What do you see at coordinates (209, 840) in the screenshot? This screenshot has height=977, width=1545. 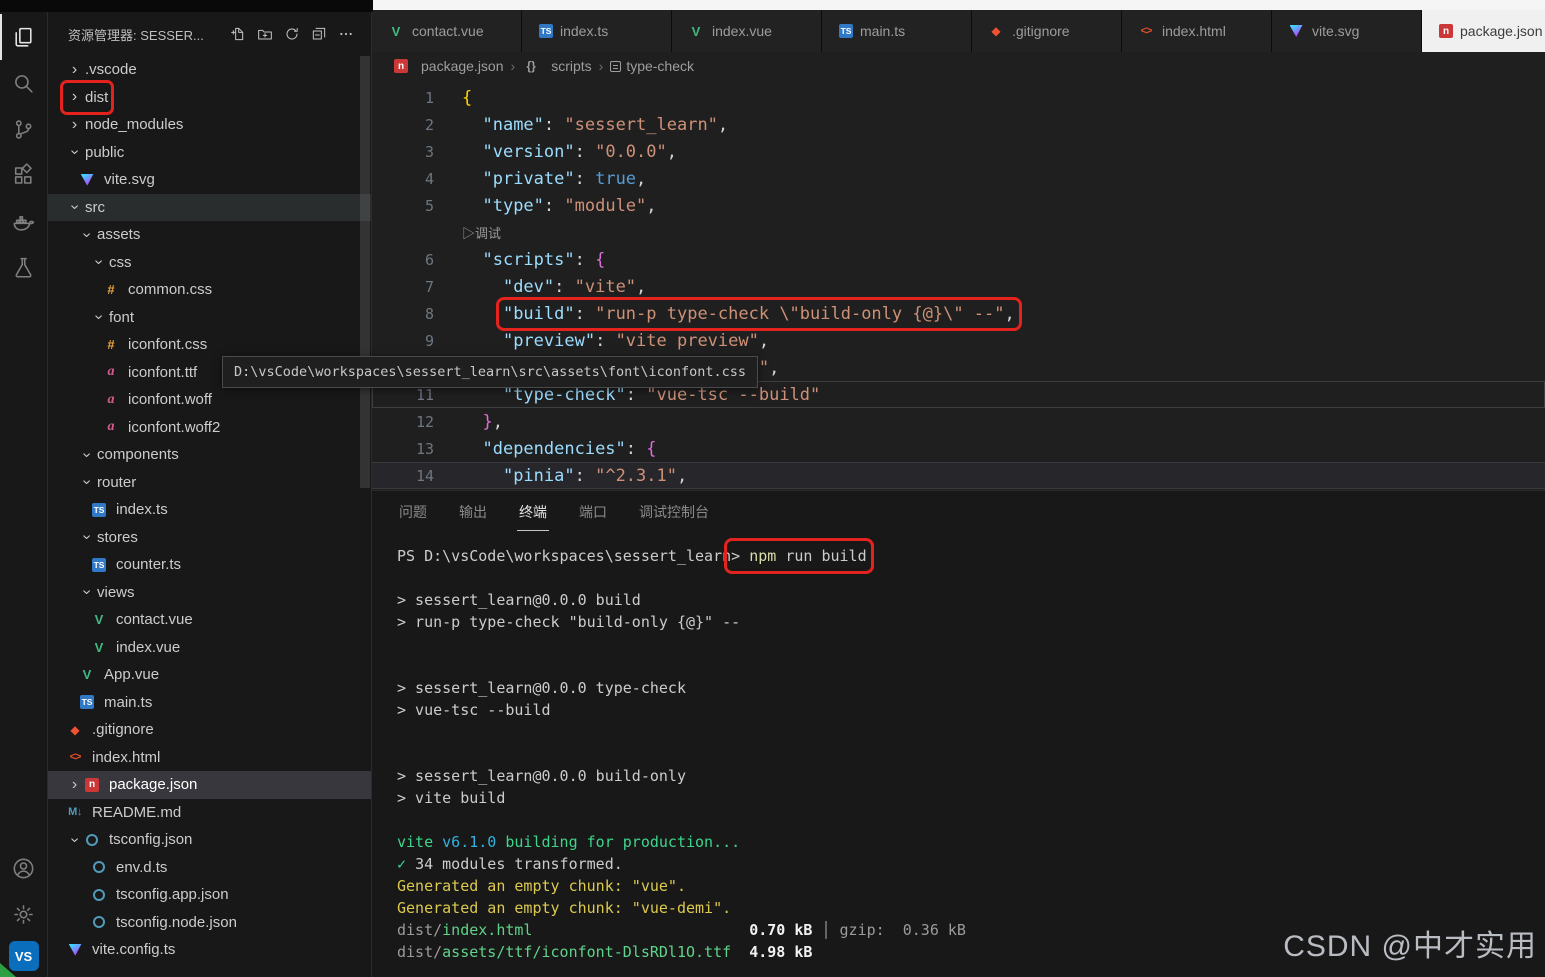 I see `tree-item-tsconfig.json: tsconfig.json` at bounding box center [209, 840].